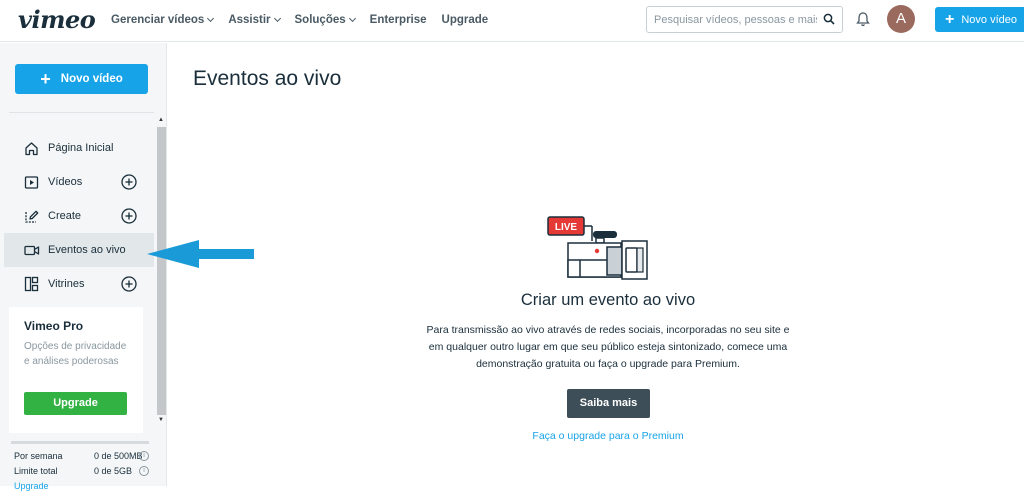 The image size is (1024, 491). I want to click on sidebar-item-label: Eventos ao vivo, so click(87, 250).